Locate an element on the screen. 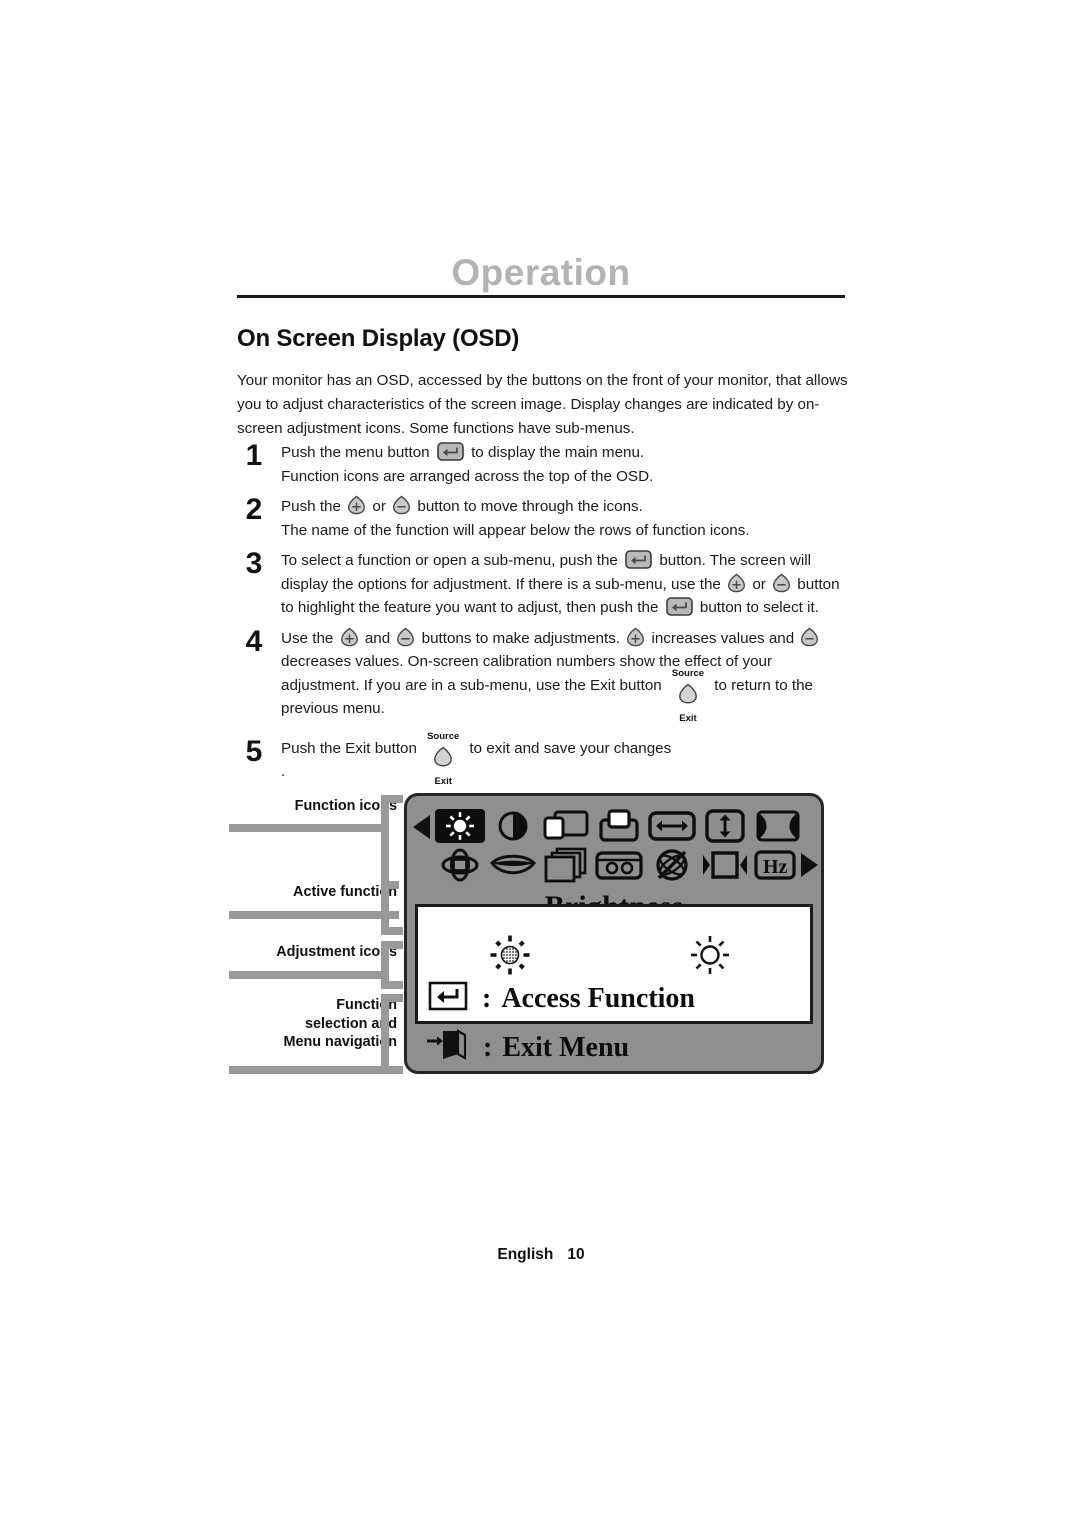  osd-adjustment-icons is located at coordinates (614, 953).